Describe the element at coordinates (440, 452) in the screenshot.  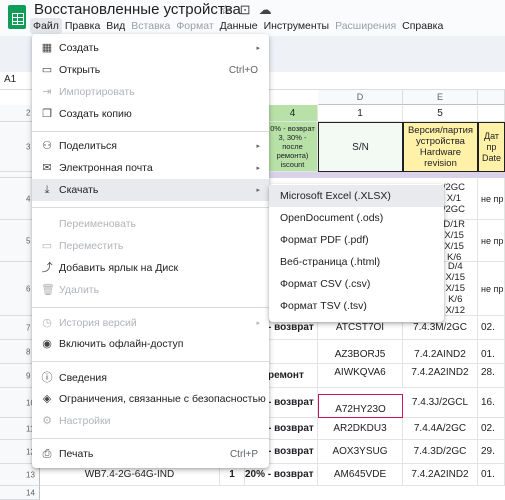
I see `cell-e-row13: 7.4.3D/2GC` at that location.